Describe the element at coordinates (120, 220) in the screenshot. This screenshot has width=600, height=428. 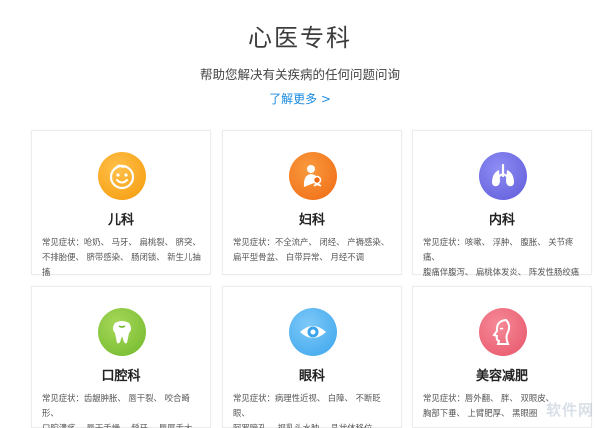
I see `specialty-name: 儿科` at that location.